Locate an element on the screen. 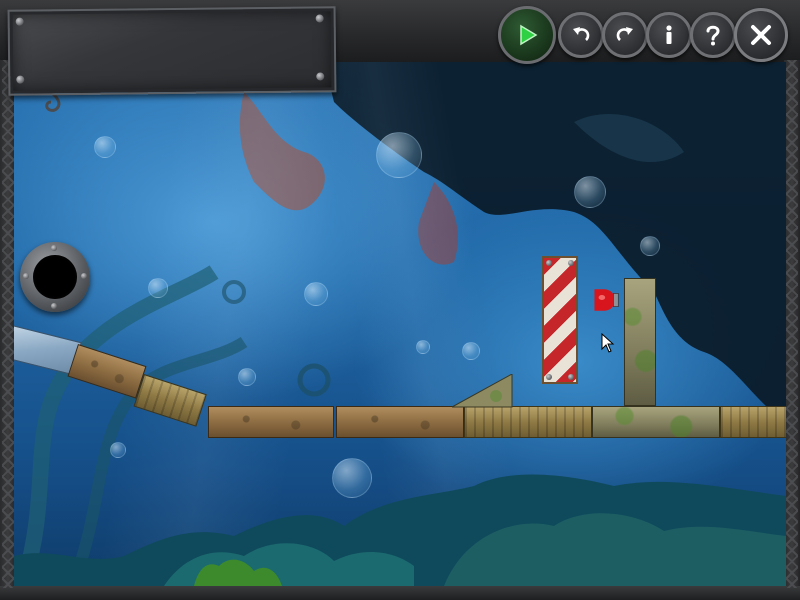 This screenshot has height=600, width=800. redo-button is located at coordinates (625, 35).